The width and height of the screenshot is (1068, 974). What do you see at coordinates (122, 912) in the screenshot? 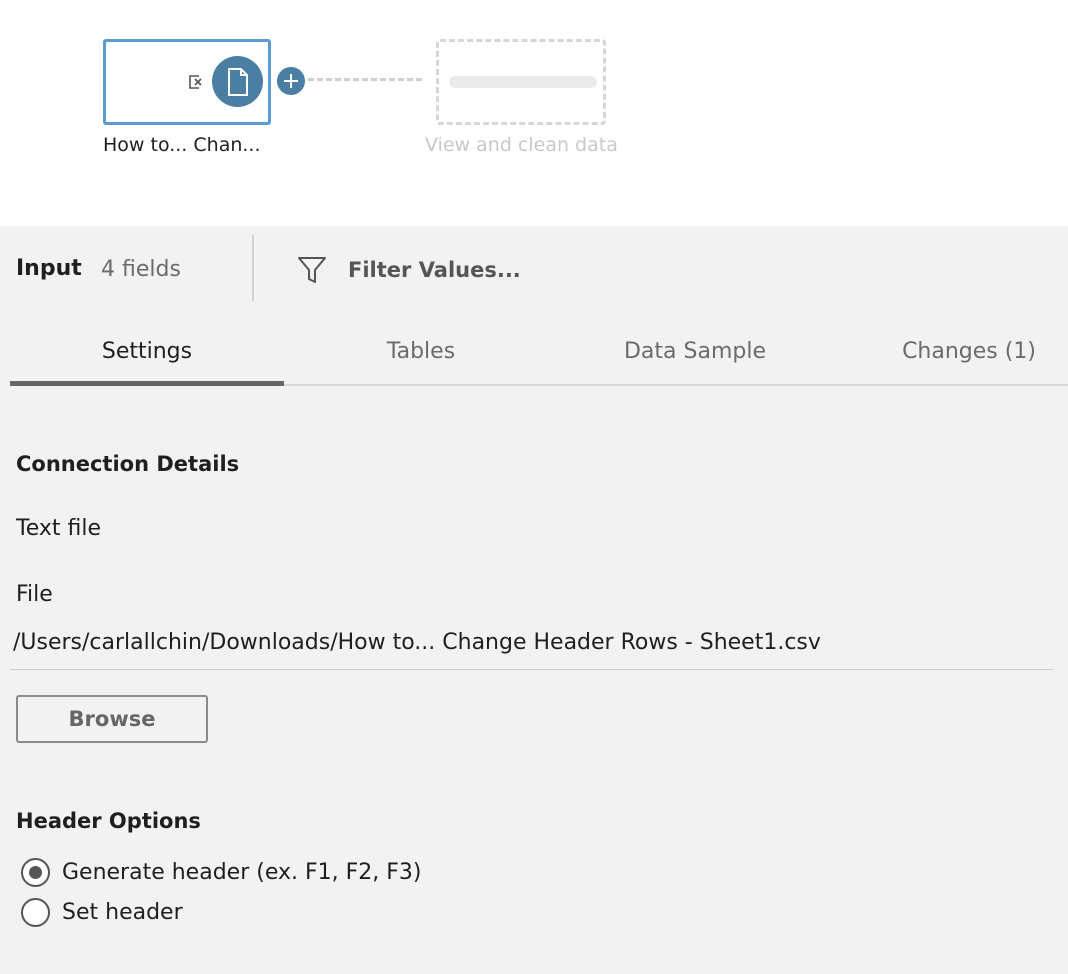
I see `radio-label: Set header` at bounding box center [122, 912].